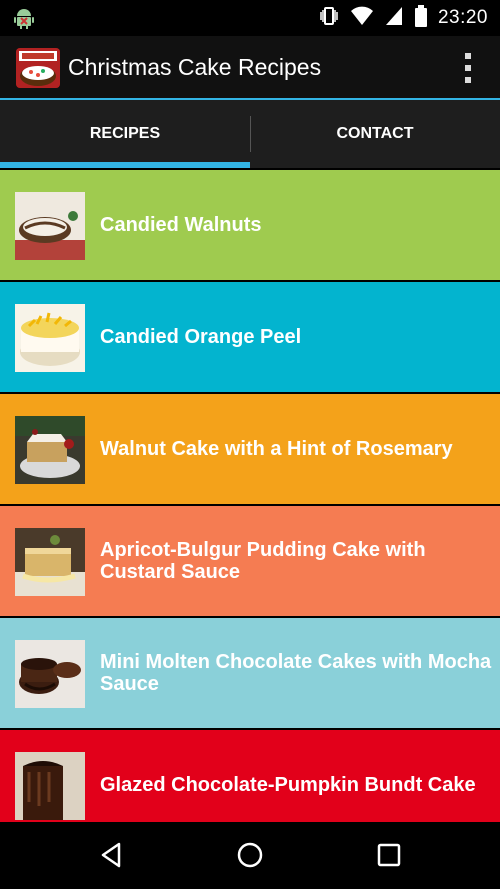  What do you see at coordinates (375, 134) in the screenshot?
I see `tab-contact: CONTACT` at bounding box center [375, 134].